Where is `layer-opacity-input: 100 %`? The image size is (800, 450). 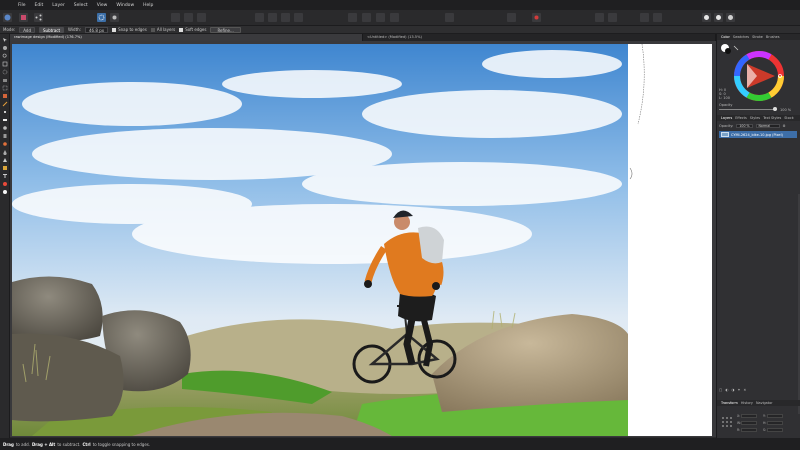
layer-opacity-input: 100 % is located at coordinates (744, 125).